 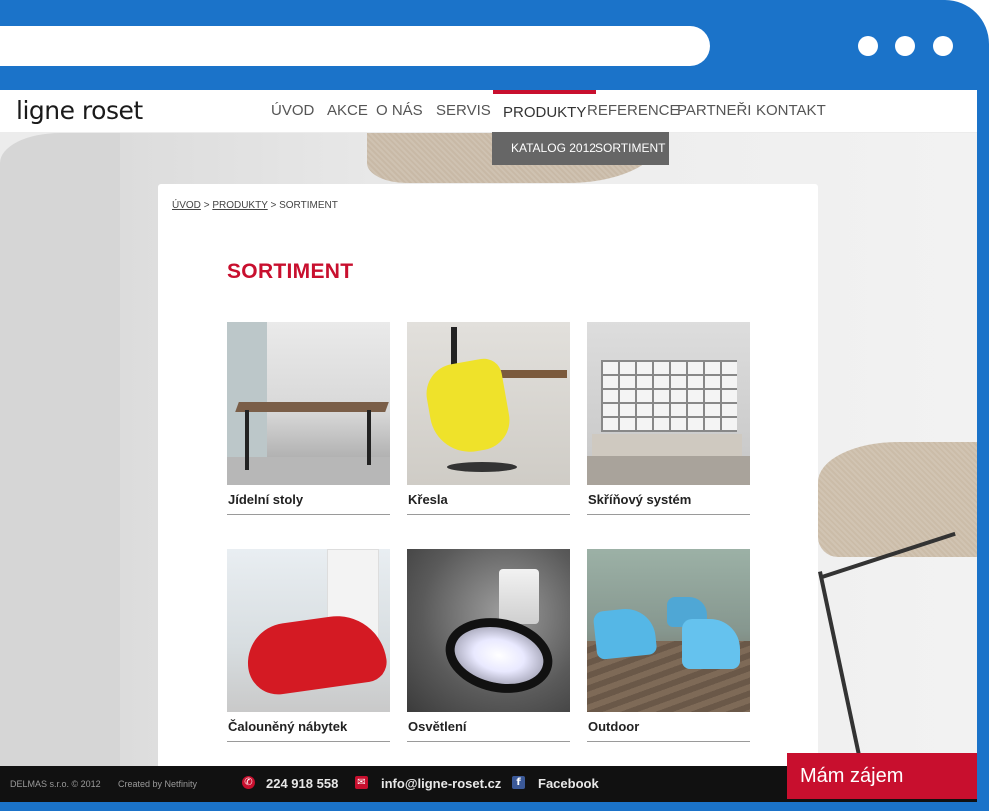 What do you see at coordinates (157, 784) in the screenshot?
I see `footer-credit: Created by Netfinity` at bounding box center [157, 784].